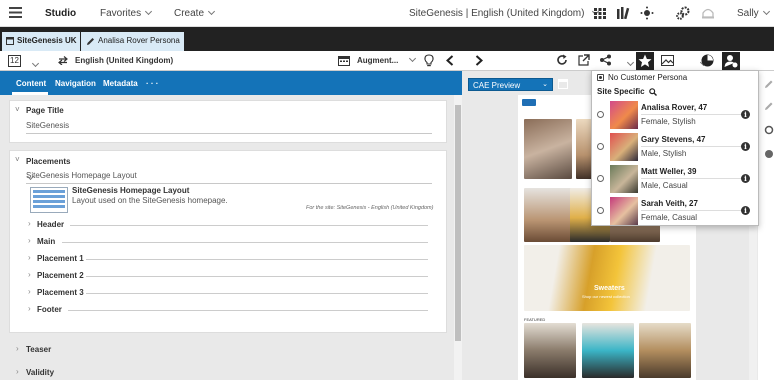 The image size is (774, 380). Describe the element at coordinates (40, 372) in the screenshot. I see `section-label: Validity` at that location.